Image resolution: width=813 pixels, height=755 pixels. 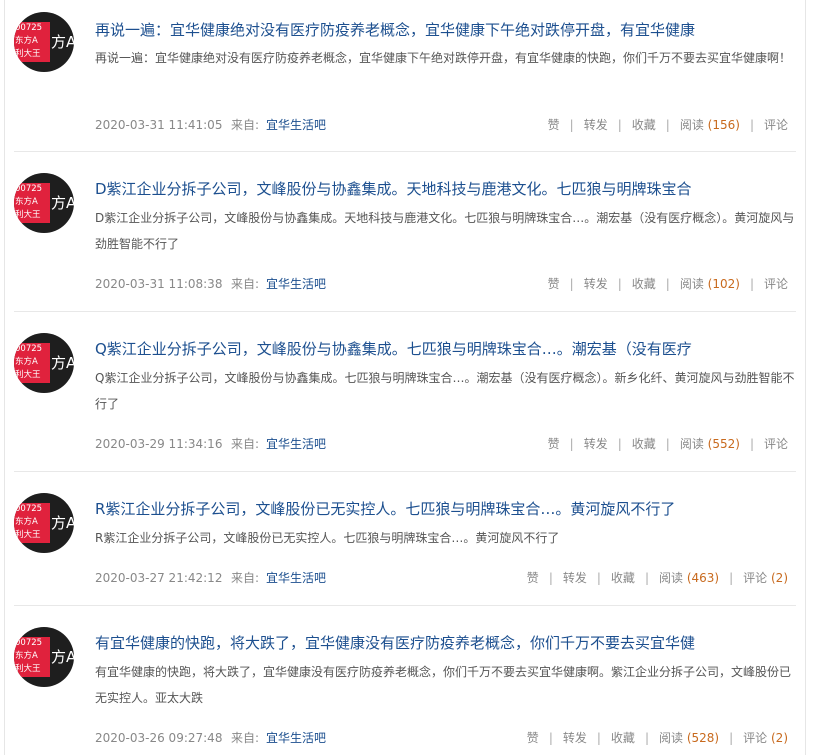 I want to click on post-date: 2020-03-29 11:34:16, so click(x=159, y=444).